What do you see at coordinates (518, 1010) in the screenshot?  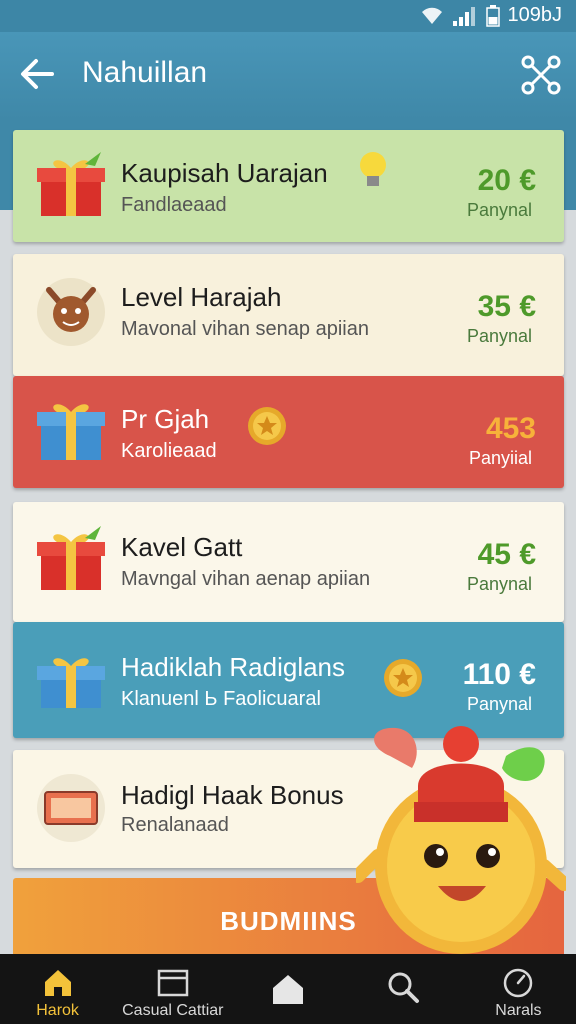 I see `nav-label: Narals` at bounding box center [518, 1010].